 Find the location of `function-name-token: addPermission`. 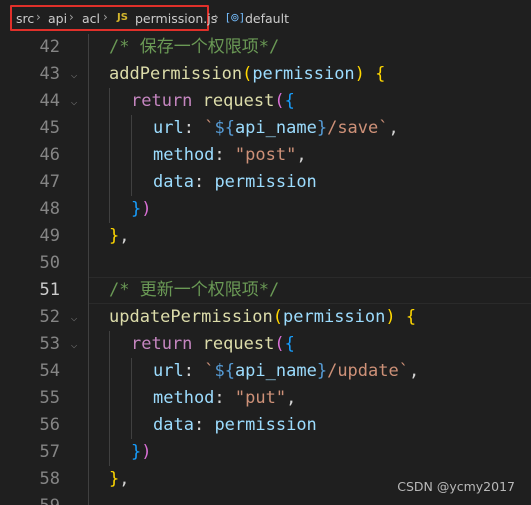

function-name-token: addPermission is located at coordinates (176, 74).